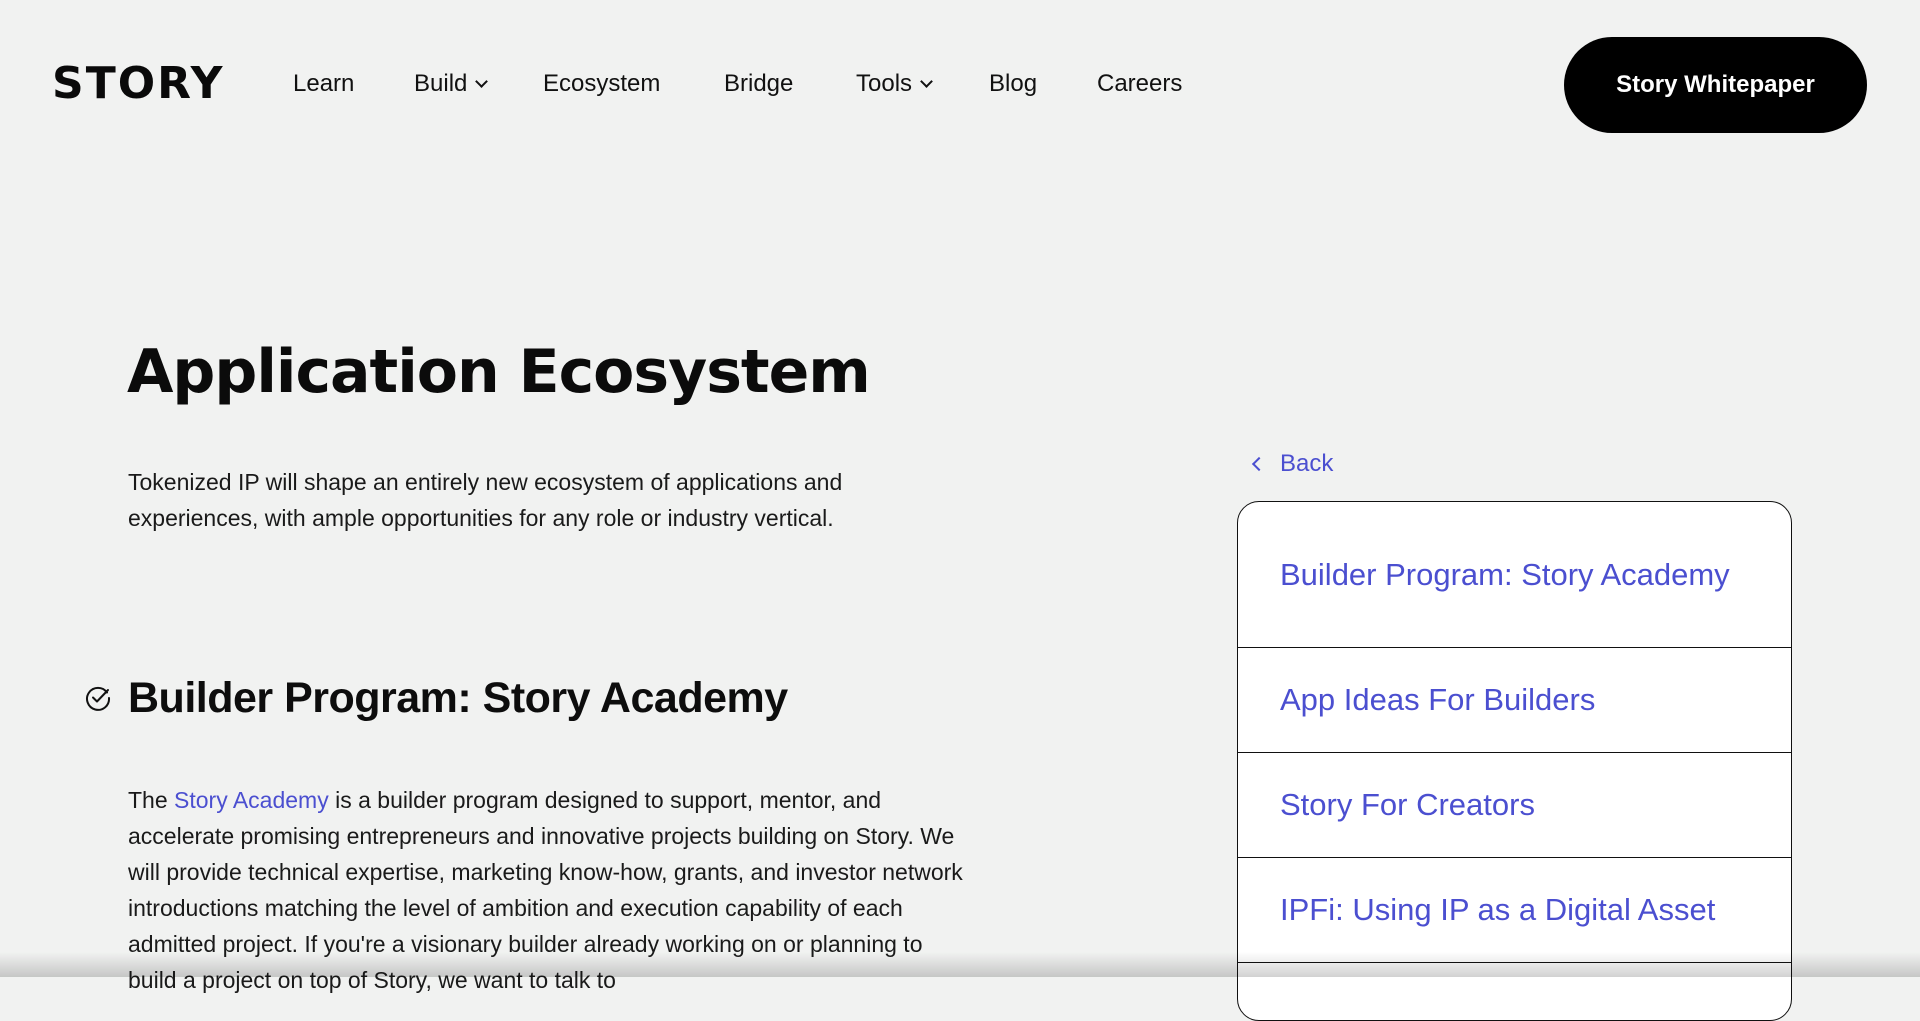 The height and width of the screenshot is (1021, 1920). Describe the element at coordinates (1438, 699) in the screenshot. I see `toc-item-label: App Ideas For Builders` at that location.